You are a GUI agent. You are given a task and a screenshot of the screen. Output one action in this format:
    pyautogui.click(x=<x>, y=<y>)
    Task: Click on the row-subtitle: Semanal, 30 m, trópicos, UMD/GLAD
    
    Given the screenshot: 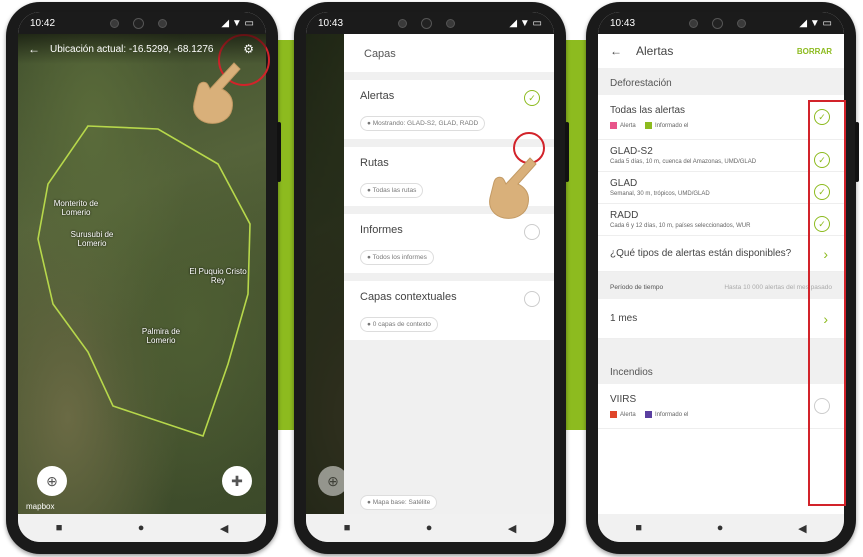 What is the action you would take?
    pyautogui.click(x=660, y=194)
    